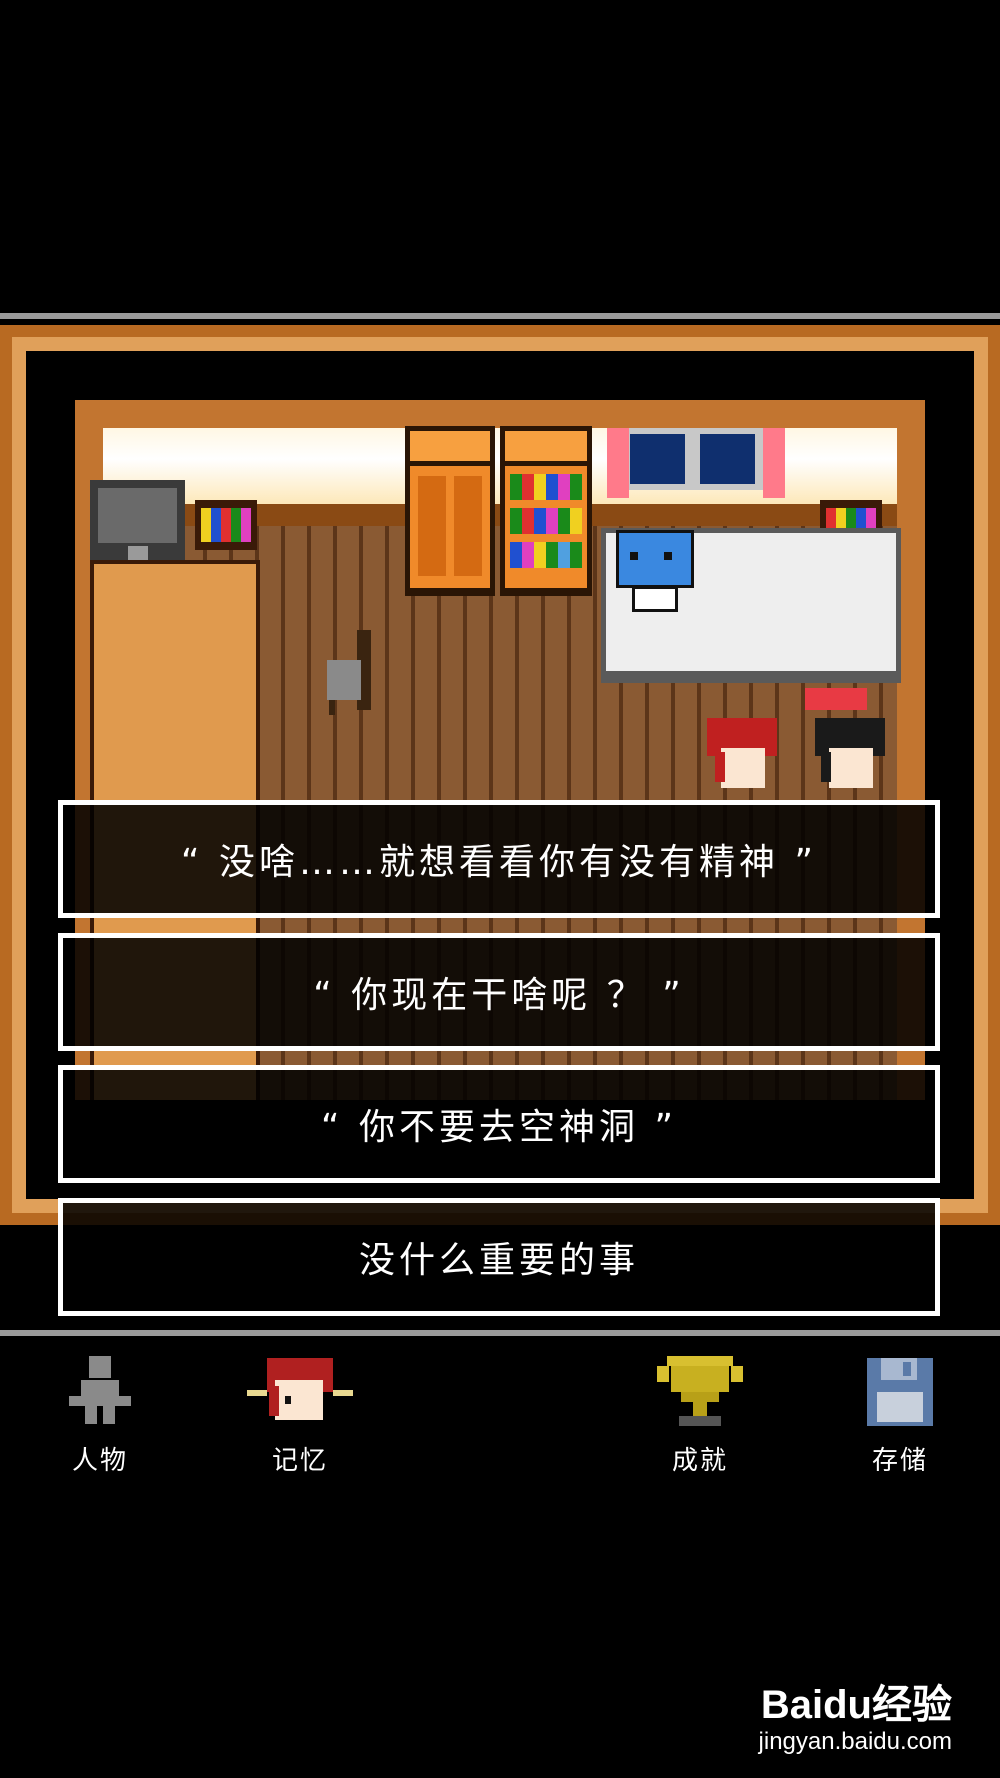 This screenshot has width=1000, height=1778. I want to click on menu-label: 存储, so click(899, 1461).